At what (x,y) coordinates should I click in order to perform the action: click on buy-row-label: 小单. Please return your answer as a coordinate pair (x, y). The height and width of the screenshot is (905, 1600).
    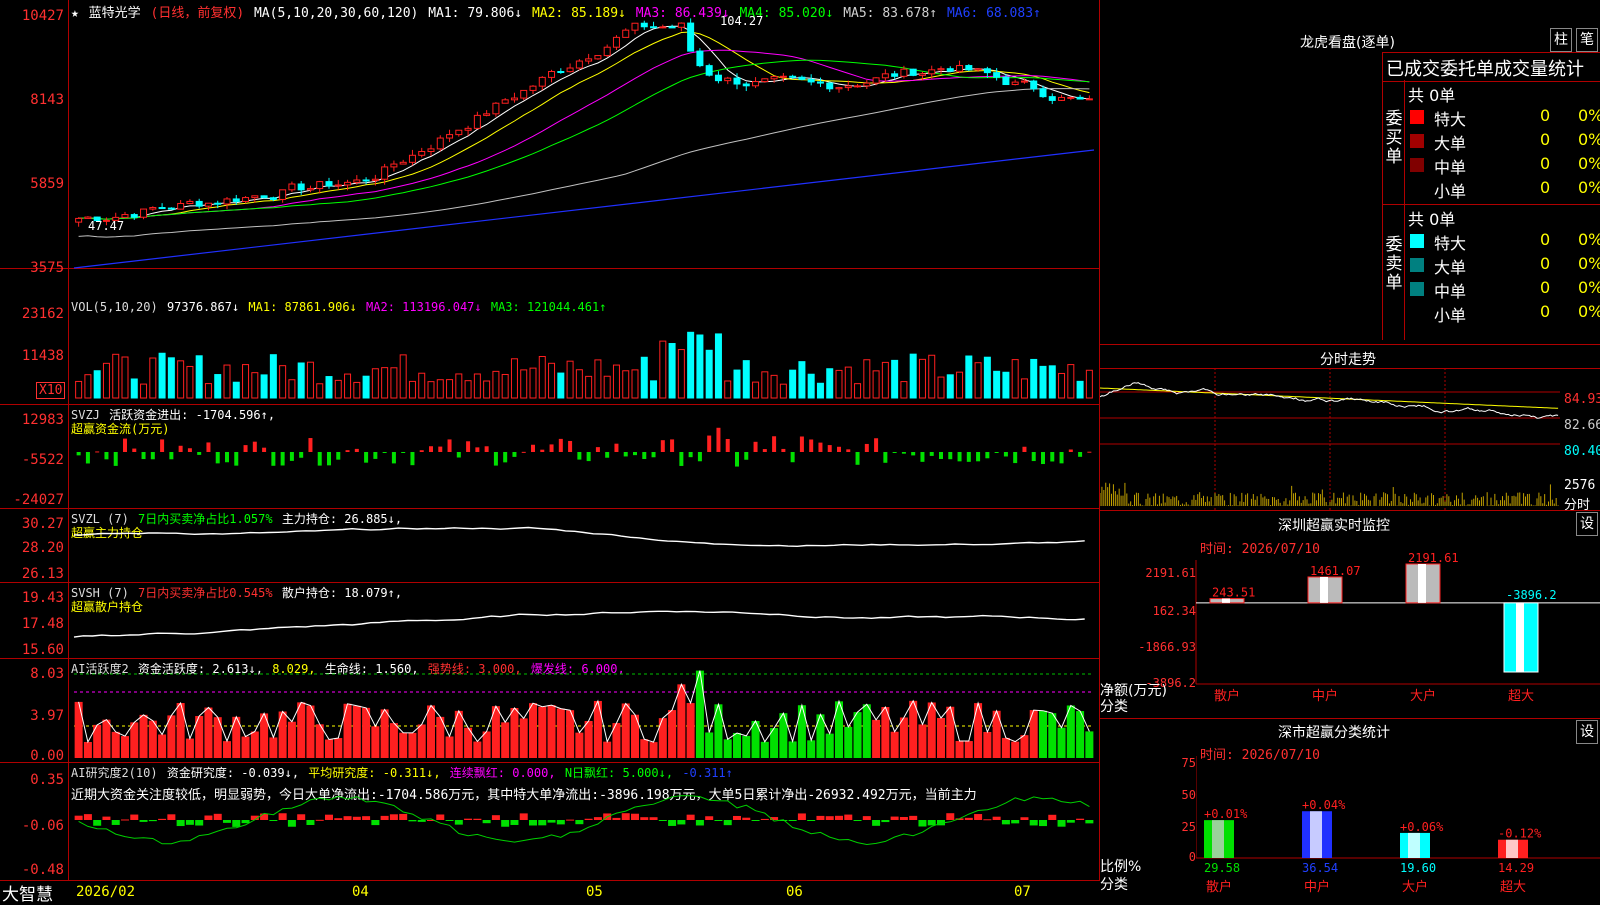
    Looking at the image, I should click on (1450, 191).